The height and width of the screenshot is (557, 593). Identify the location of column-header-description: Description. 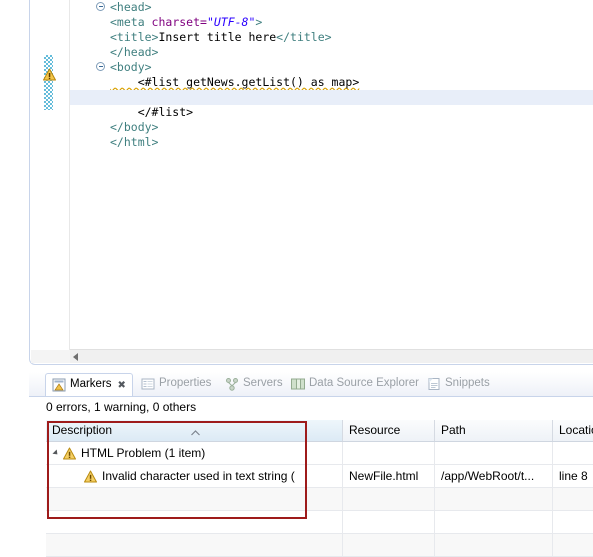
(194, 430).